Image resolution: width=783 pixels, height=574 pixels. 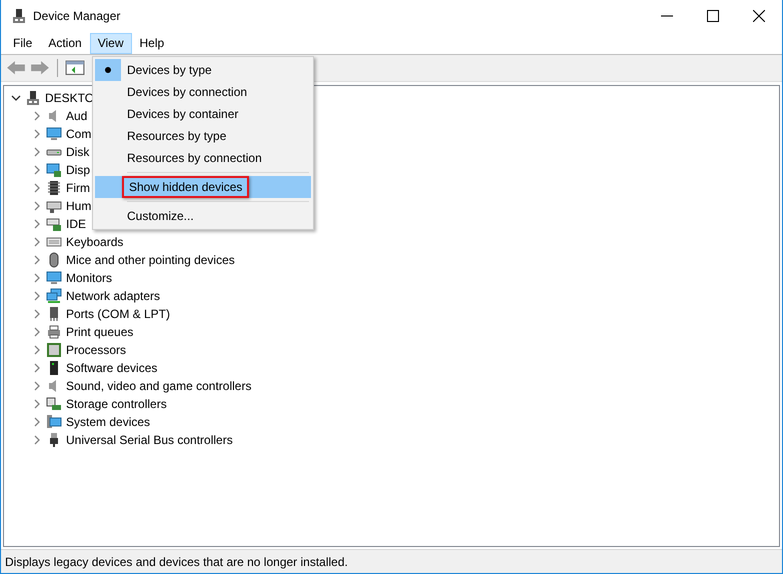 I want to click on forward-arrow-icon, so click(x=40, y=68).